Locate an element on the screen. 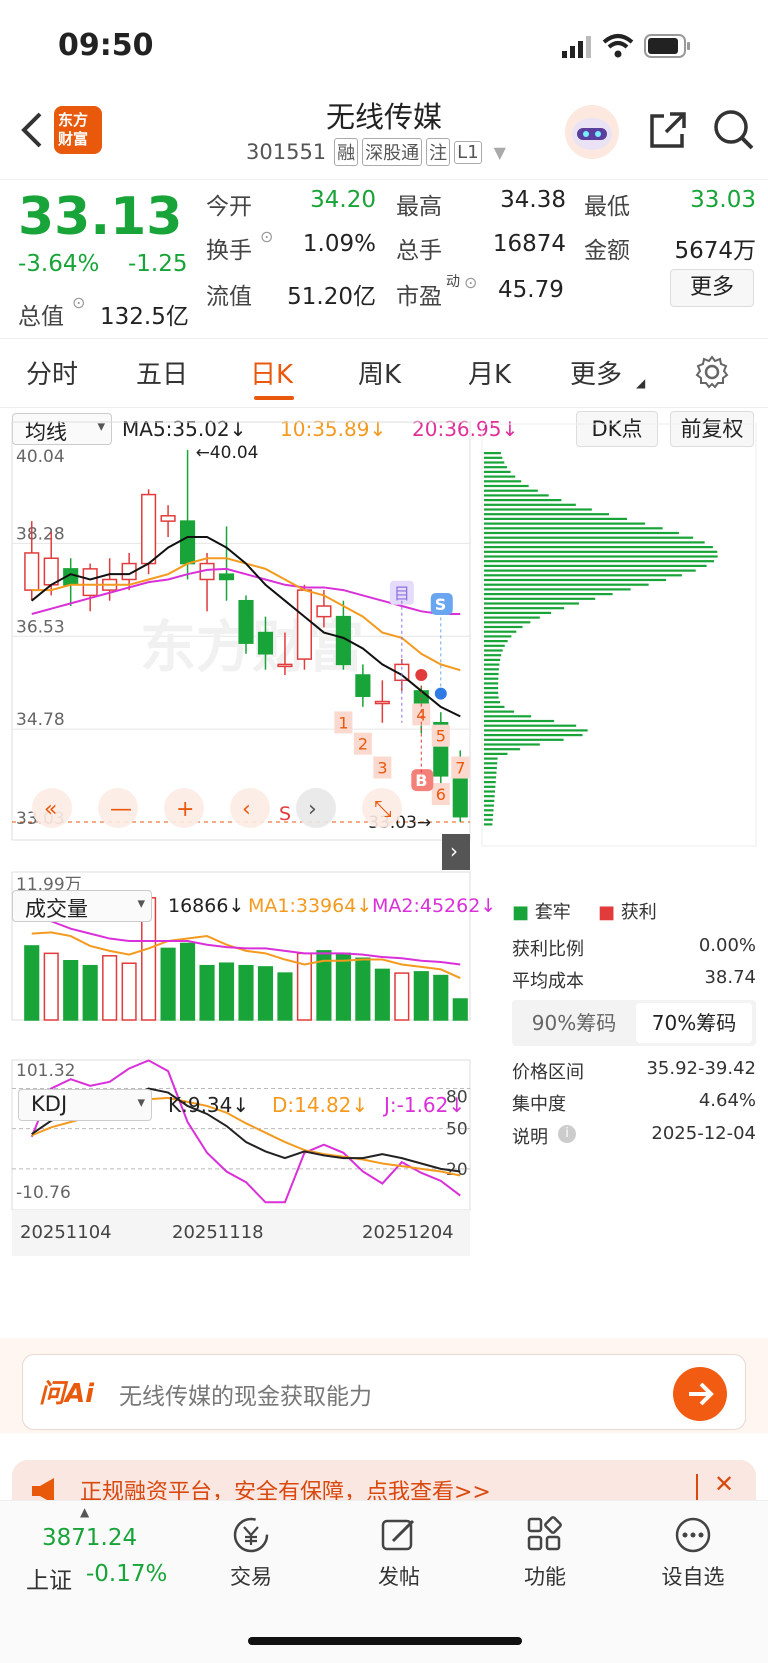 The width and height of the screenshot is (768, 1663). minus-icon: — is located at coordinates (121, 809).